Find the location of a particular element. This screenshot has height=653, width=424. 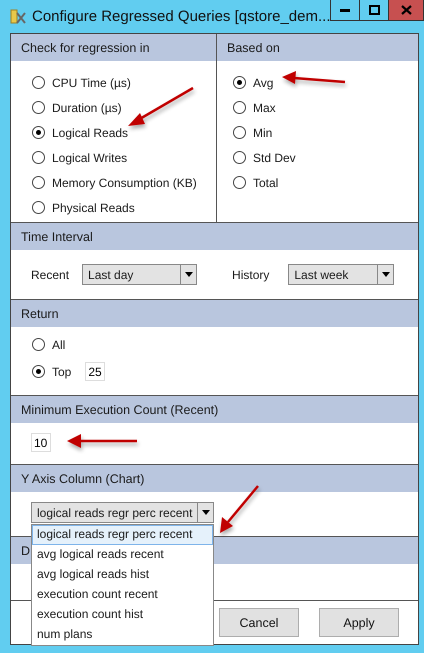

section-header: Minimum Execution Count (Recent) is located at coordinates (214, 409).